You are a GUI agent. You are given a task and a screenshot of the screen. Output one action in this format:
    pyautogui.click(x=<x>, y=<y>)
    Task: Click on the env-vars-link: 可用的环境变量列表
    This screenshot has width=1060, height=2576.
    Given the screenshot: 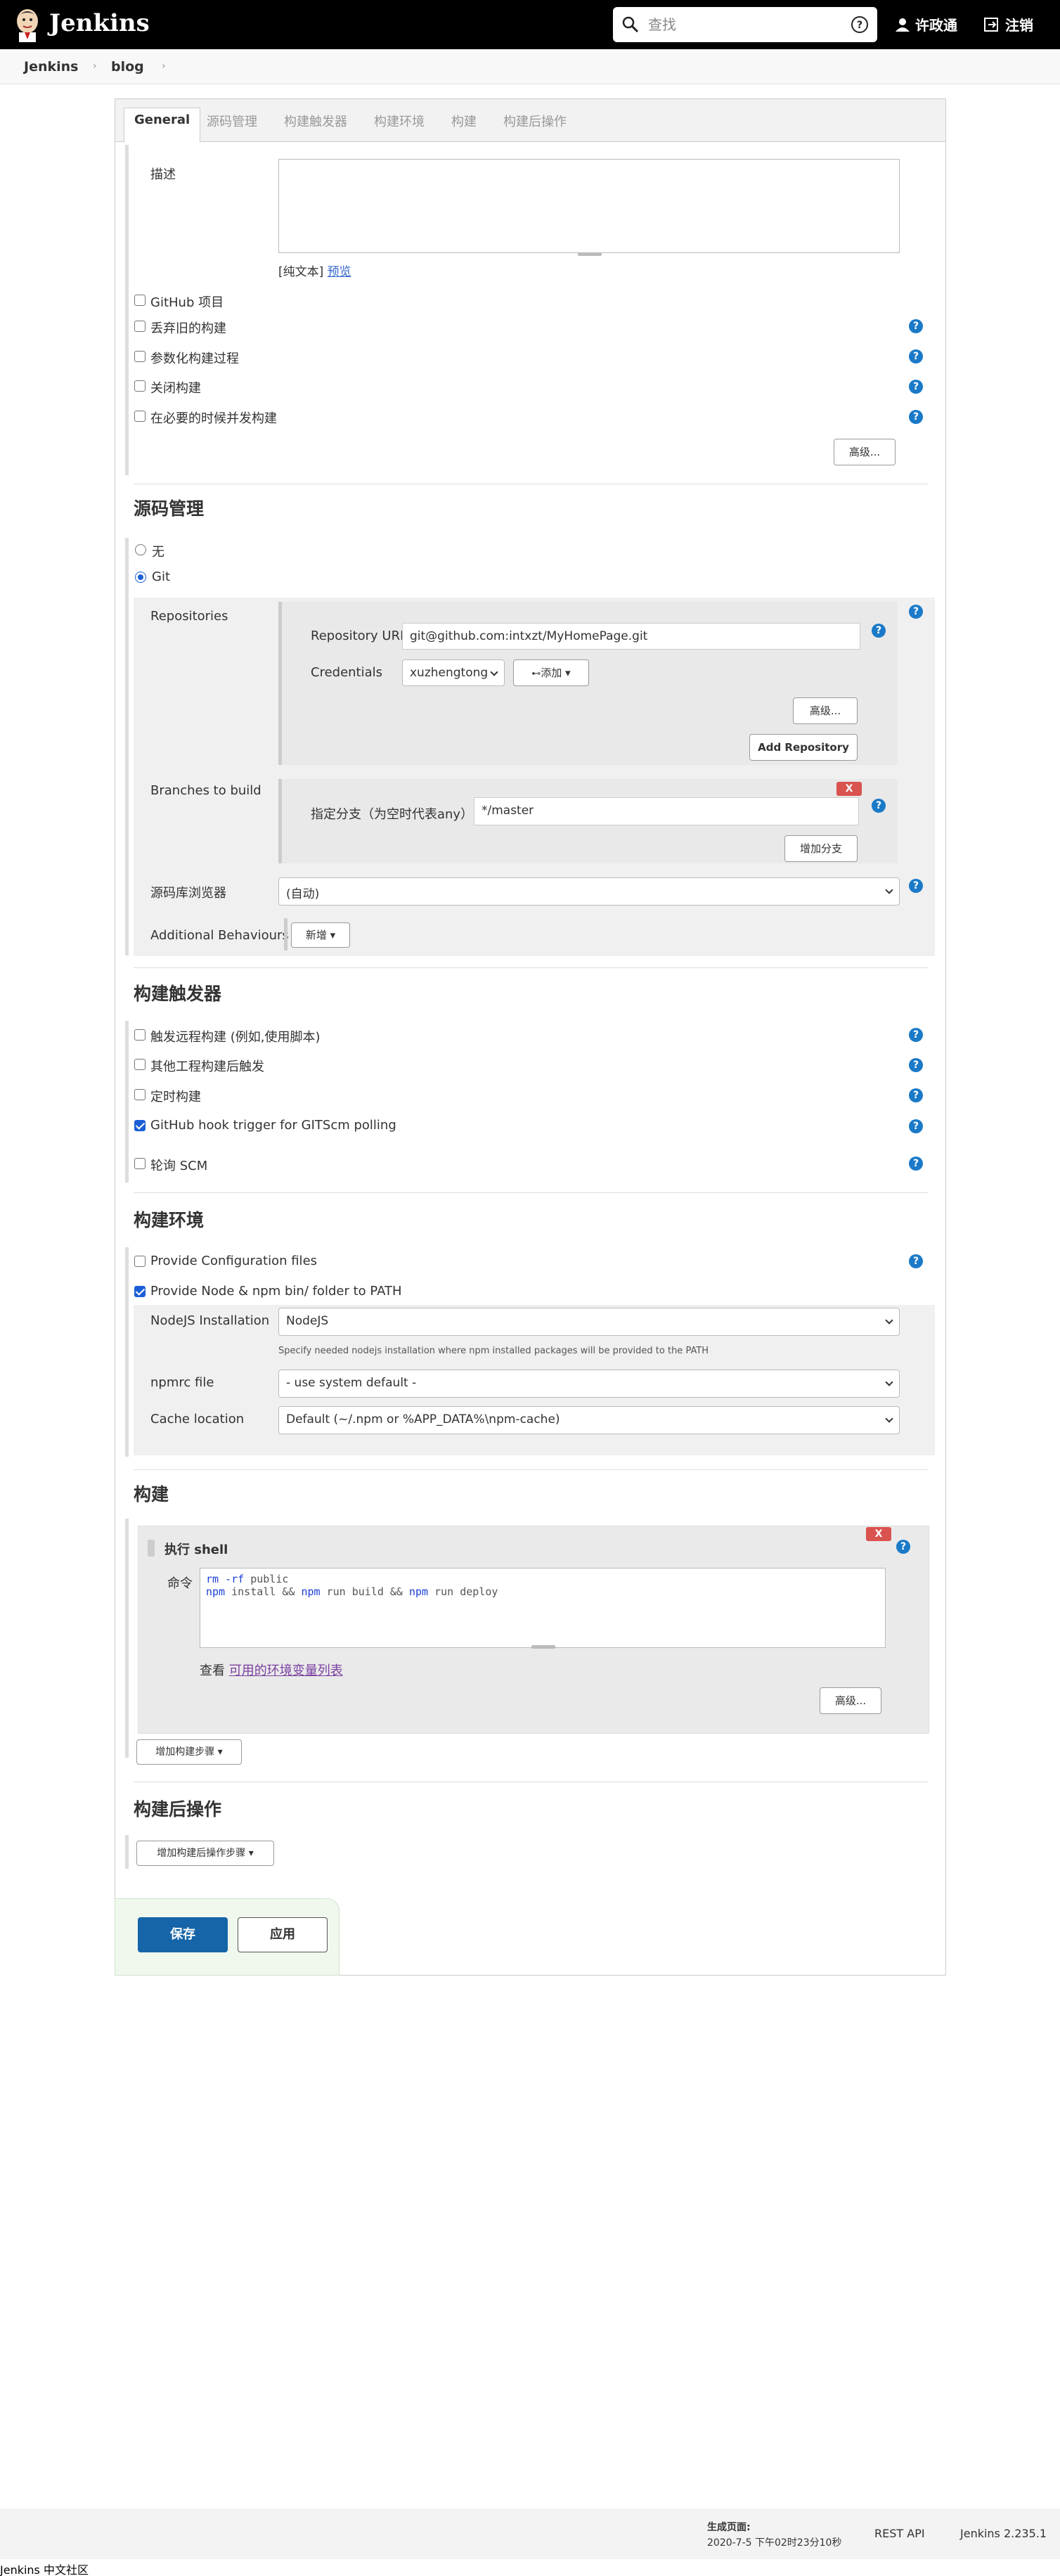 What is the action you would take?
    pyautogui.click(x=286, y=1670)
    